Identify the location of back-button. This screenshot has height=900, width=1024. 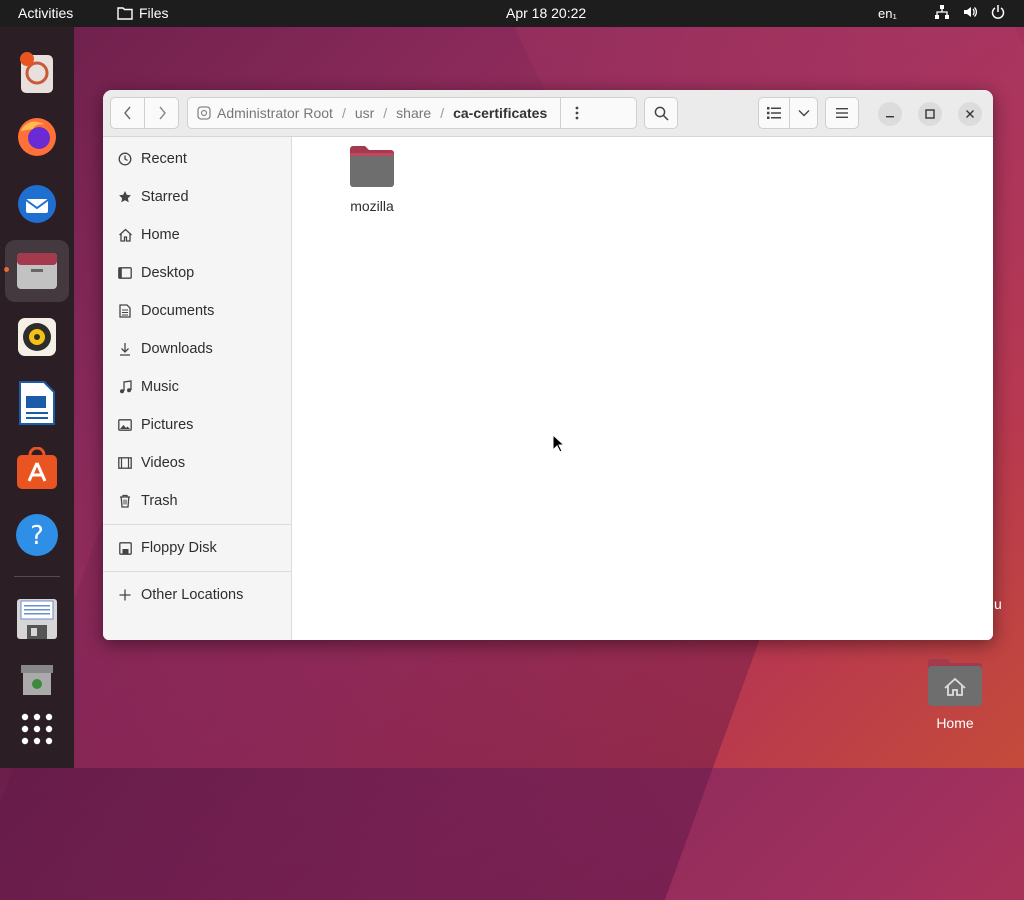
(127, 113).